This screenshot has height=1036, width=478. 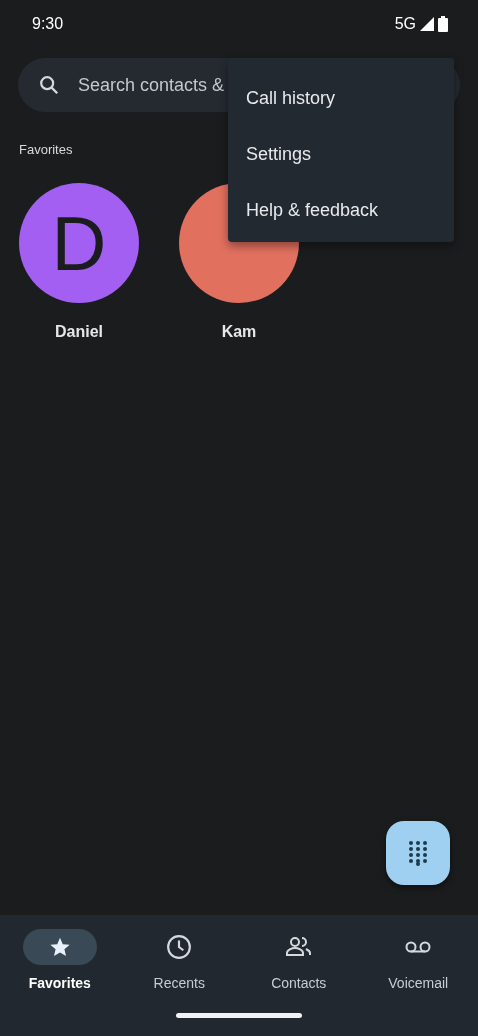 I want to click on signal-icon, so click(x=427, y=24).